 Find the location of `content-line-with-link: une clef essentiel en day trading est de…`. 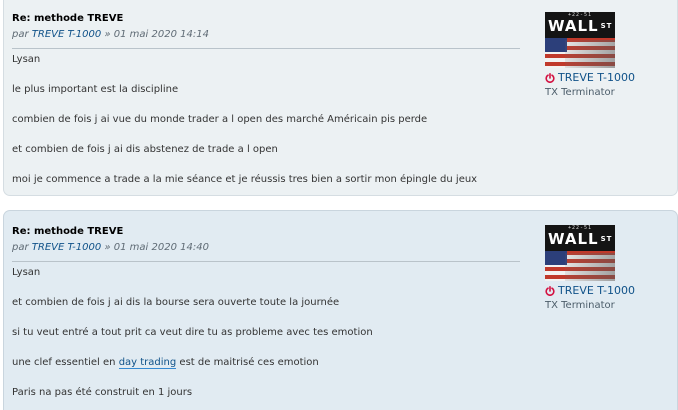

content-line-with-link: une clef essentiel en day trading est de… is located at coordinates (266, 363).